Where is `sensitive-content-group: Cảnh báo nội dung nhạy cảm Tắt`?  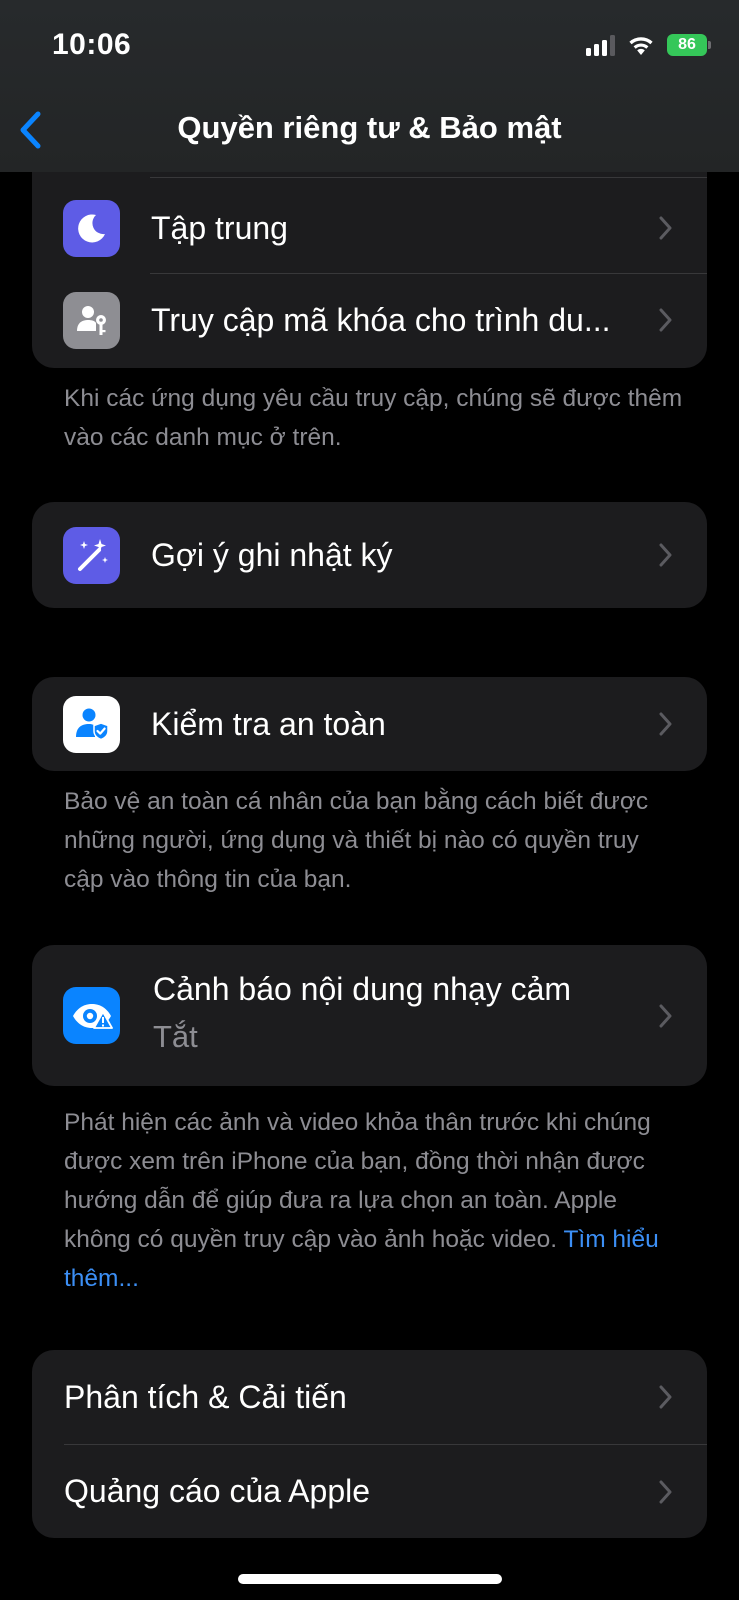 sensitive-content-group: Cảnh báo nội dung nhạy cảm Tắt is located at coordinates (369, 1015).